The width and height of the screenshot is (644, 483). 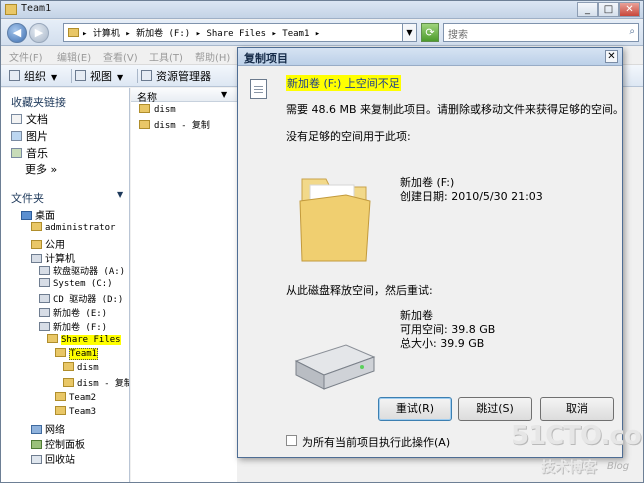 I want to click on skip-button: 跳过(S), so click(x=495, y=409).